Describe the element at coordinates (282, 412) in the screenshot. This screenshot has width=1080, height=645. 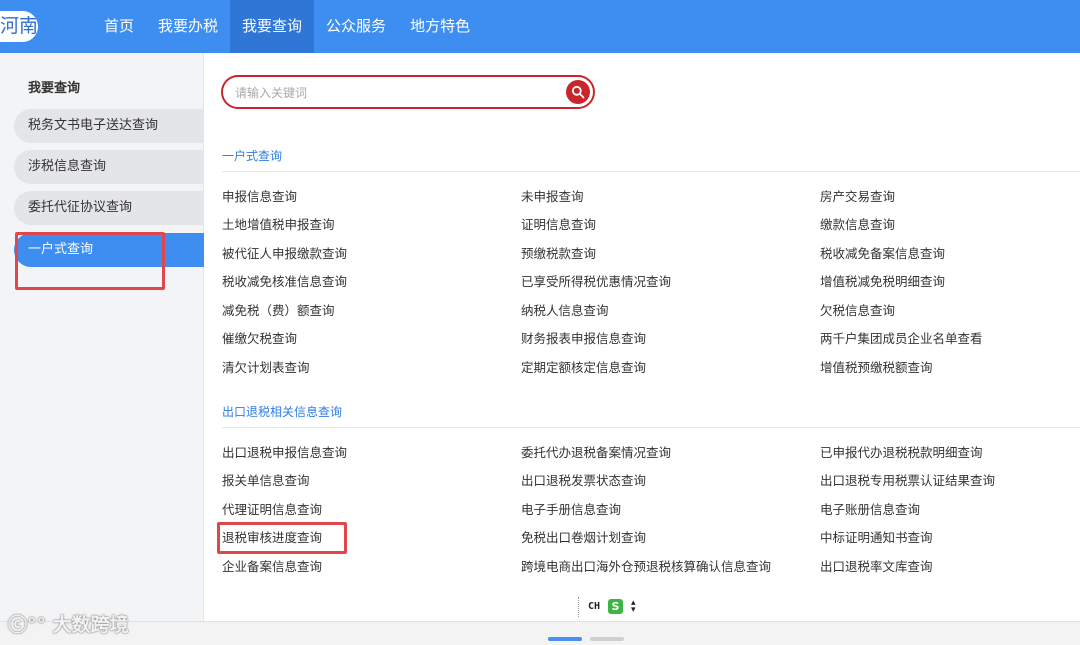
I see `section-title-export-refund: 出口退税相关信息查询` at that location.